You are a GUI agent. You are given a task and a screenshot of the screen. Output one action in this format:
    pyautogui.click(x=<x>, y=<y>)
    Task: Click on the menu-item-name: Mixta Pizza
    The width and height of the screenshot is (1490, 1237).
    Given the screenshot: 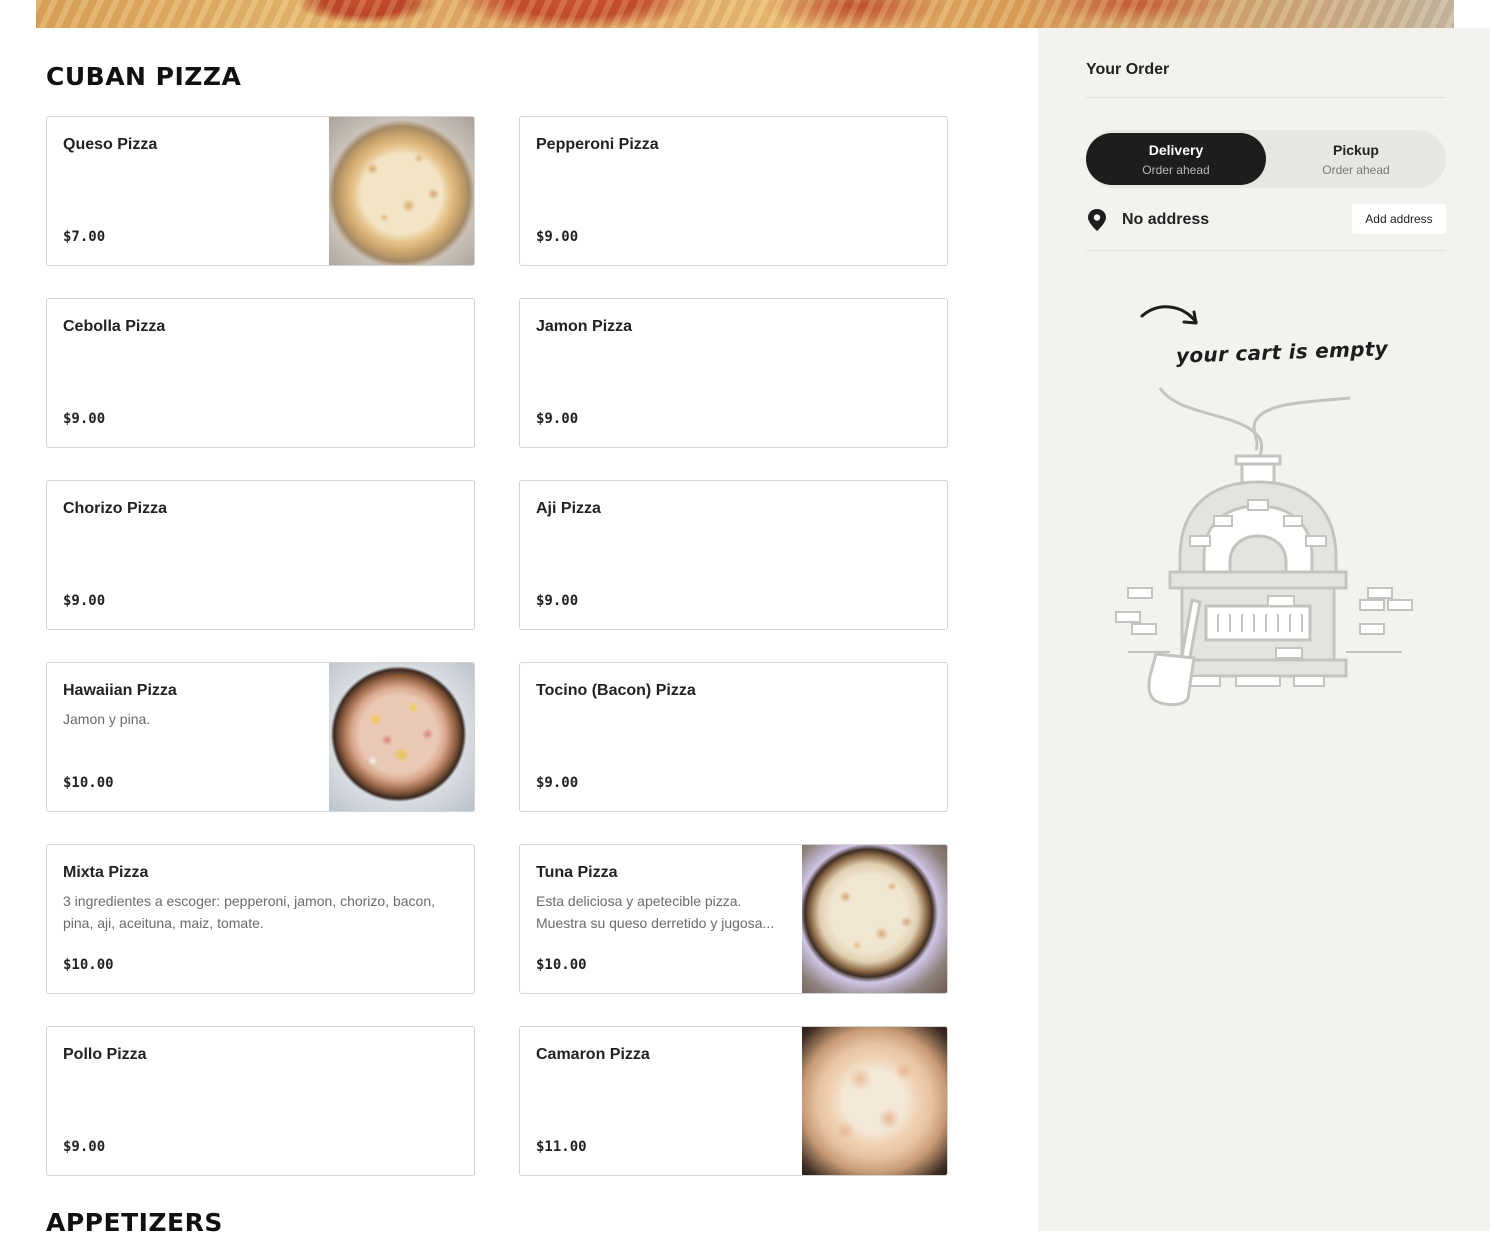 What is the action you would take?
    pyautogui.click(x=106, y=872)
    